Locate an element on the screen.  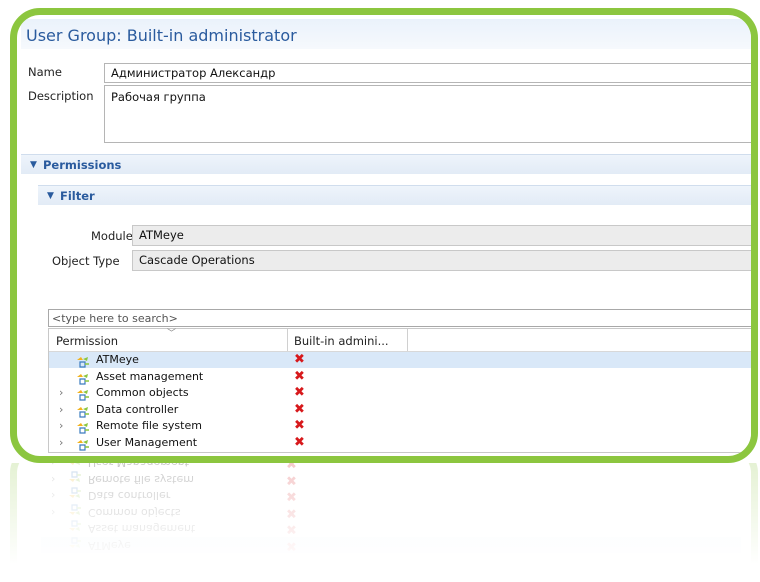
search-input: <type here to search> is located at coordinates (399, 318).